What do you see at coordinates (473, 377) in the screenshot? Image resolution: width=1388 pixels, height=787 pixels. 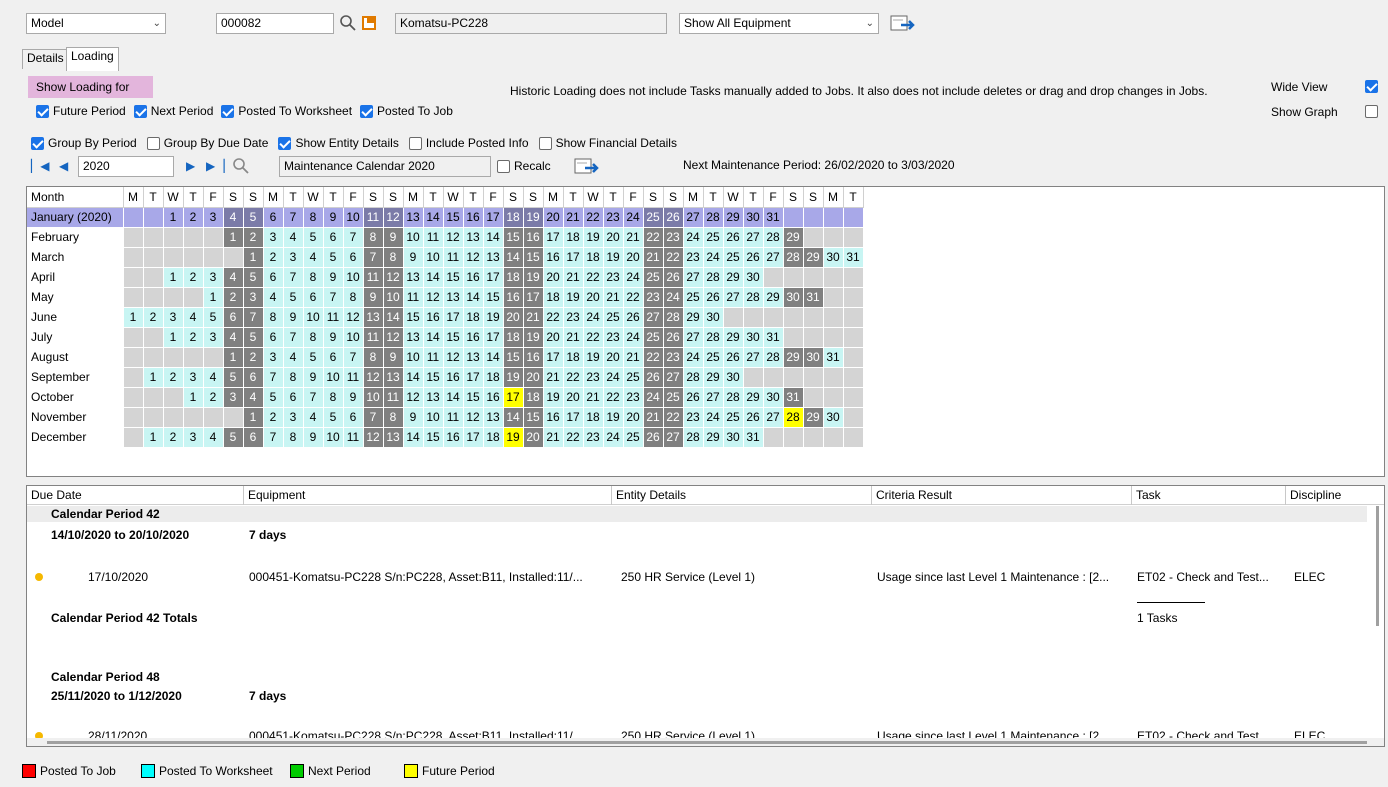 I see `calendar-day-cell: 17` at bounding box center [473, 377].